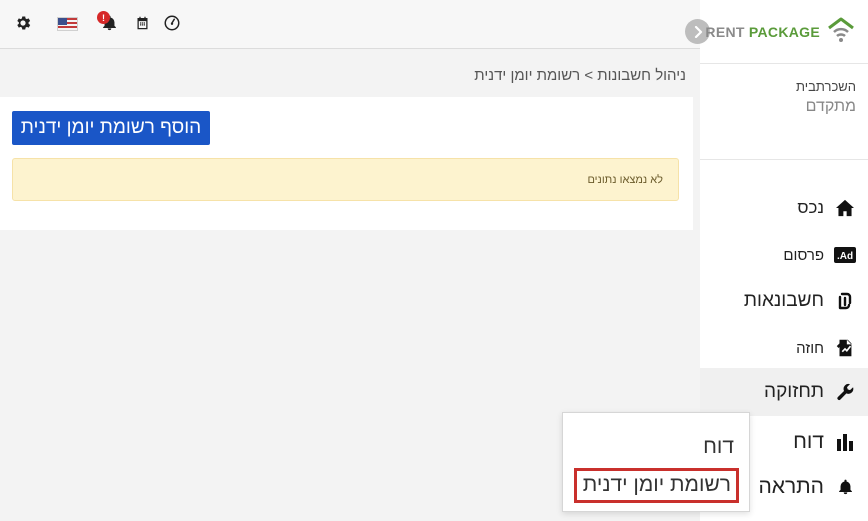  I want to click on logo-text: RENT PACKAGE, so click(762, 32).